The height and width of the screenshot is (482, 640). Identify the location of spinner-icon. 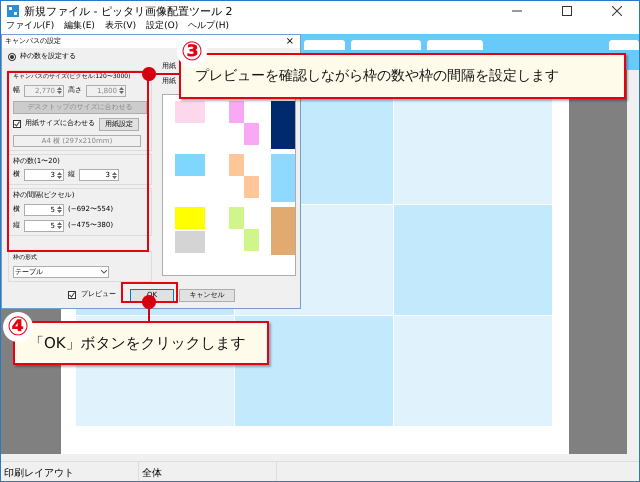
(121, 91).